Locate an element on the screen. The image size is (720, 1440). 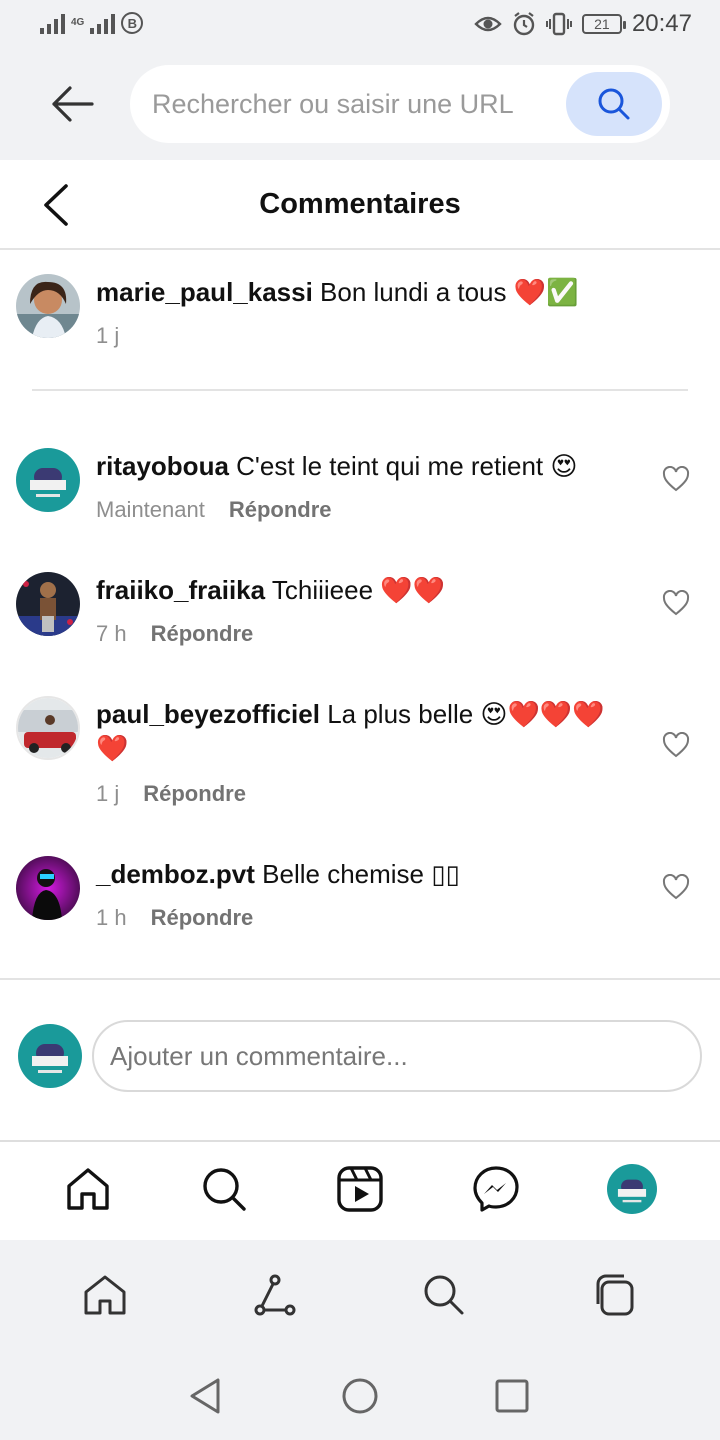
status-right: 21 20:47 is located at coordinates (583, 24).